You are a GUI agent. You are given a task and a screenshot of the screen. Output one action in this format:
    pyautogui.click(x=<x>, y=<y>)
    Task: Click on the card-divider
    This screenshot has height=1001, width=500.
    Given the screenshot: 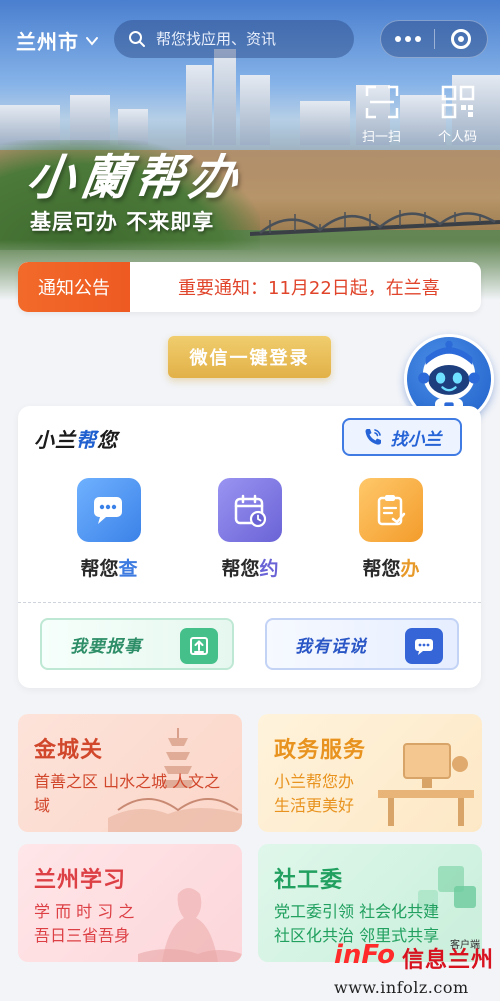 What is the action you would take?
    pyautogui.click(x=249, y=602)
    